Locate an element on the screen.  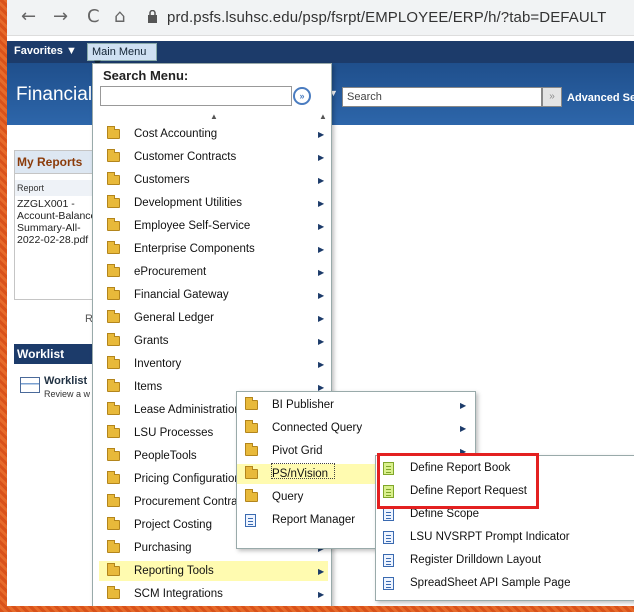
main-menu-item: General Ledger ▶ is located at coordinates (213, 318).